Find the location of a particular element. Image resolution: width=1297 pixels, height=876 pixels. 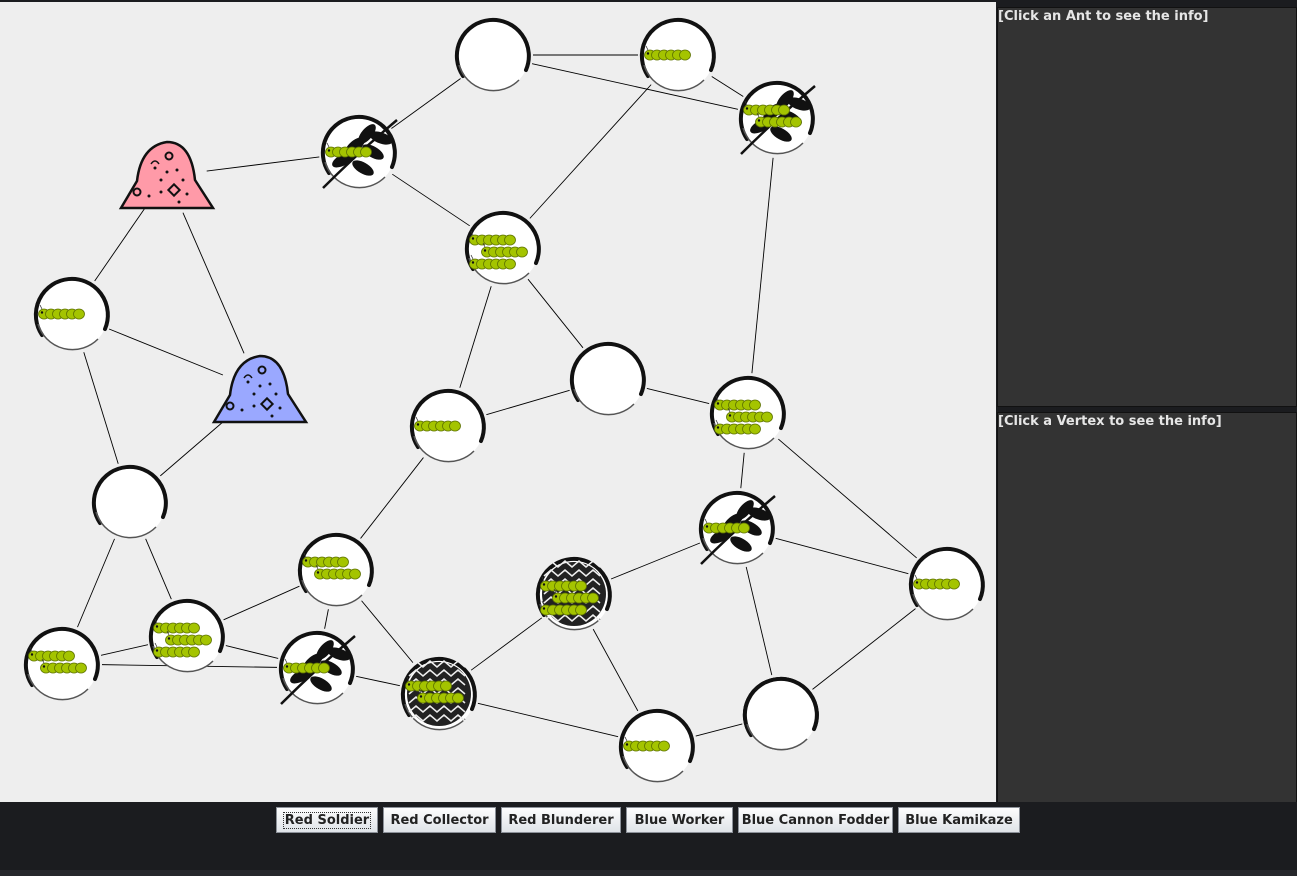

red-blunderer-button: Red Blunderer is located at coordinates (561, 820).